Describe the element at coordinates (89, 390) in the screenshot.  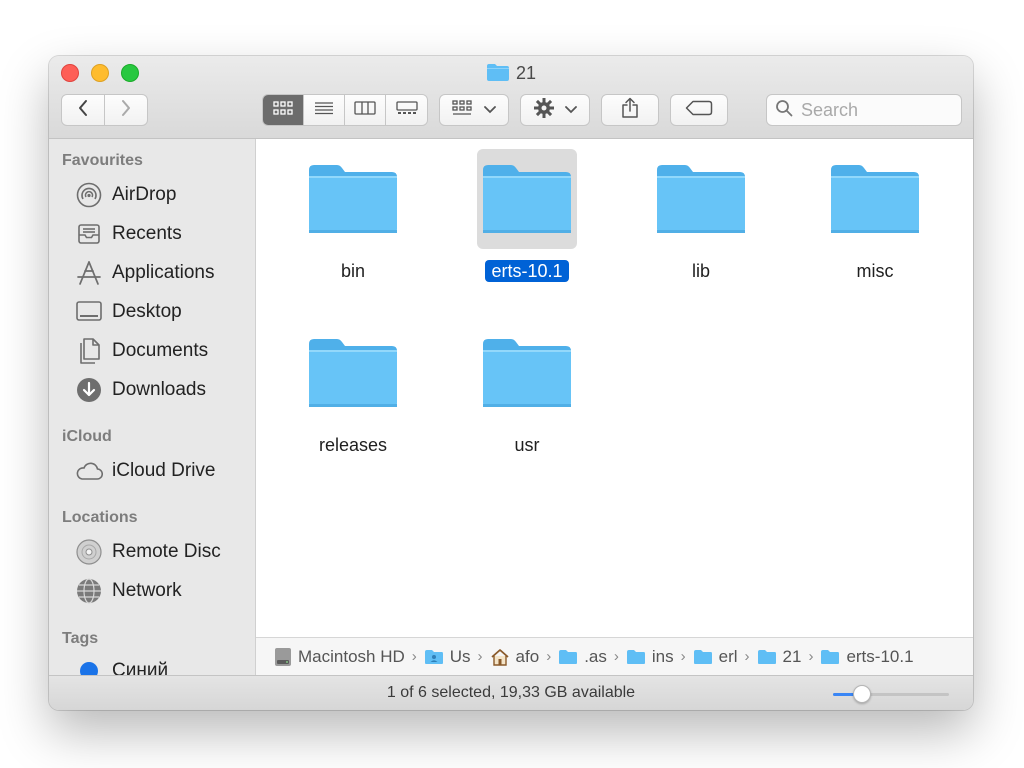
I see `downloads-icon` at that location.